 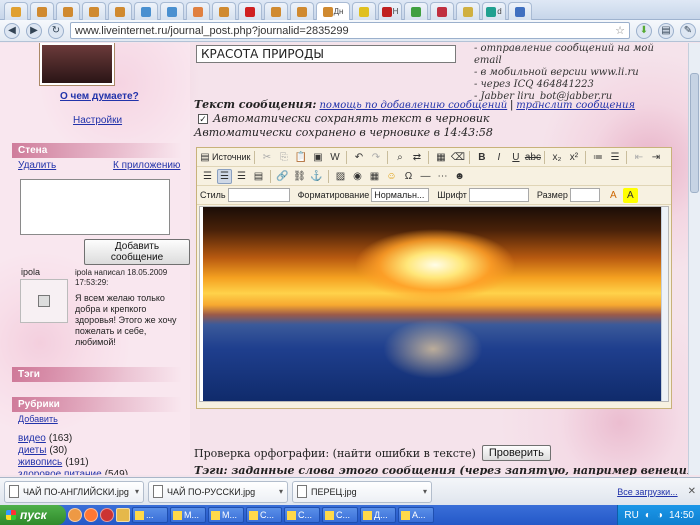 I want to click on text-color-icon: A, so click(x=613, y=195).